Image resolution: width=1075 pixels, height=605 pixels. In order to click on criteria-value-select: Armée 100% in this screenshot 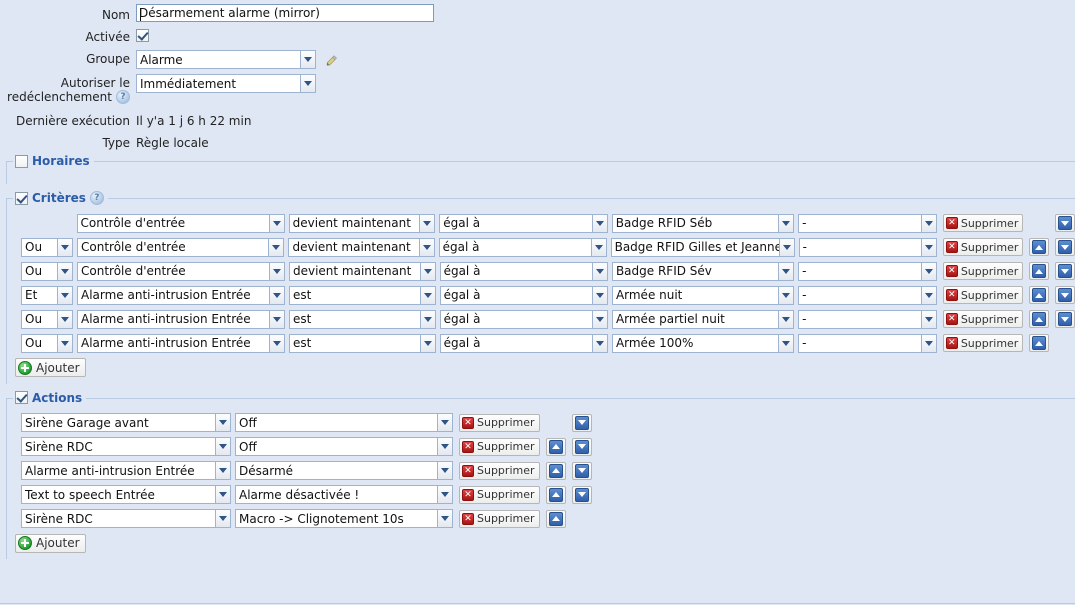, I will do `click(703, 343)`.